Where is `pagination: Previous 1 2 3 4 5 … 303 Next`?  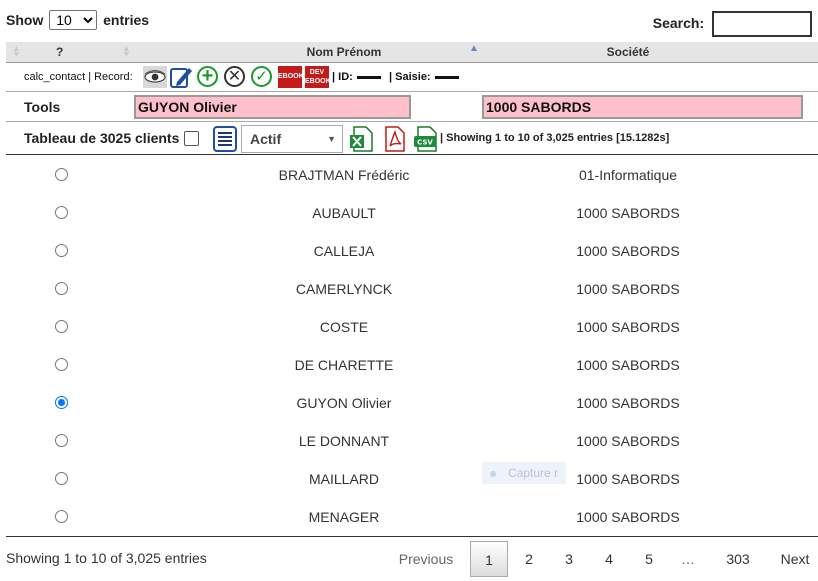 pagination: Previous 1 2 3 4 5 … 303 Next is located at coordinates (603, 559).